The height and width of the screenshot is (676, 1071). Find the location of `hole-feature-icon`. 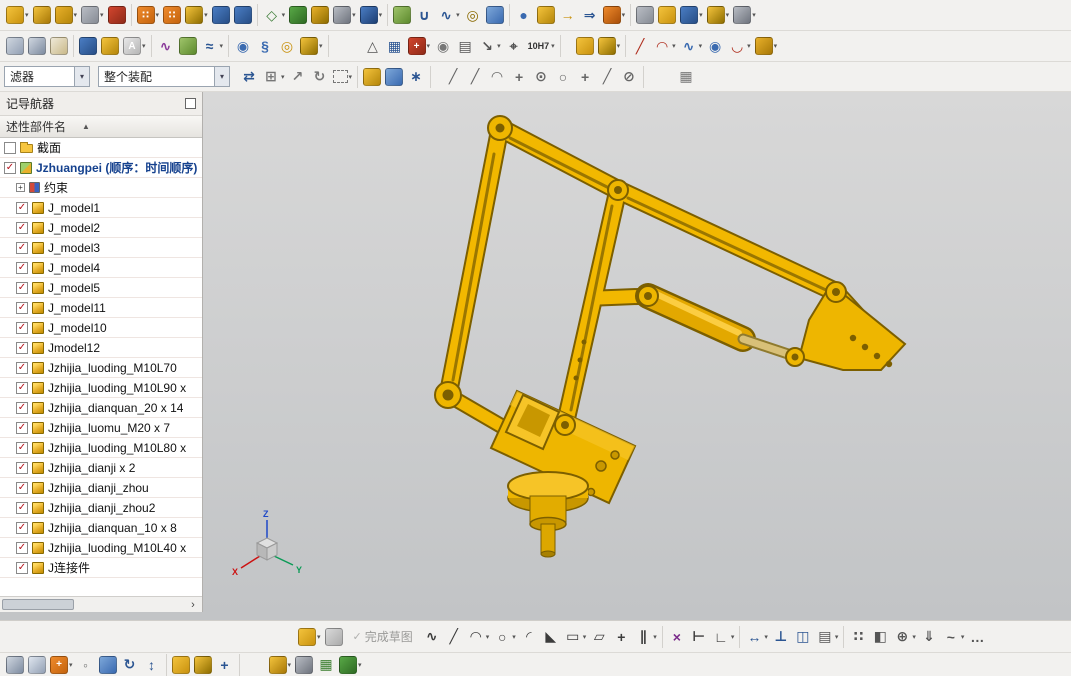

hole-feature-icon is located at coordinates (117, 15).